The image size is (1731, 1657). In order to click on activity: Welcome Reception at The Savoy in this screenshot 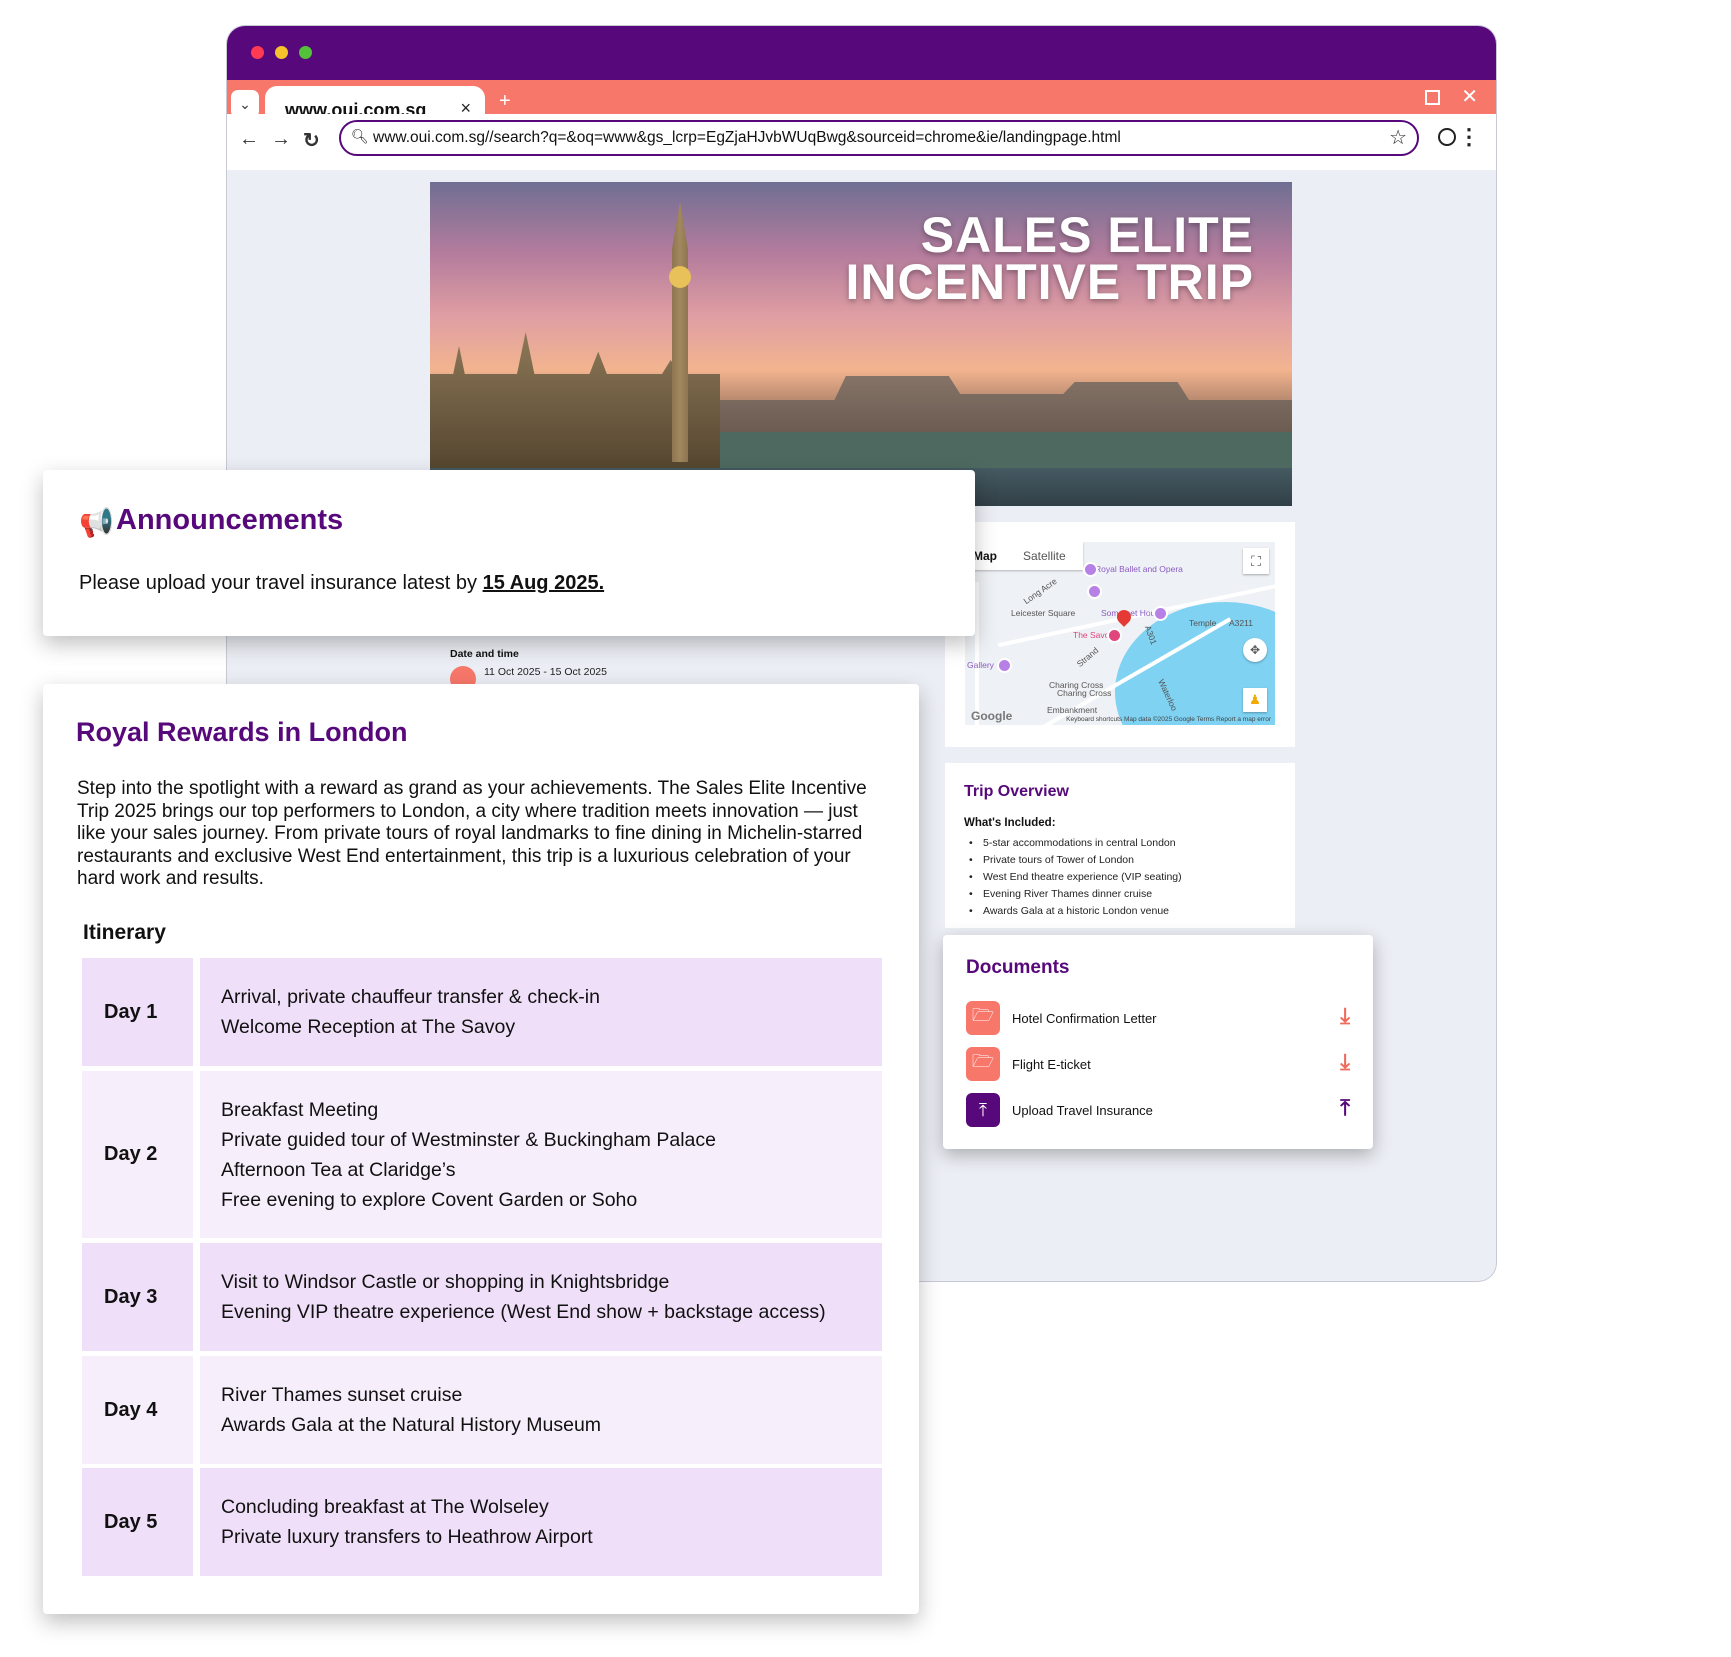, I will do `click(368, 1027)`.